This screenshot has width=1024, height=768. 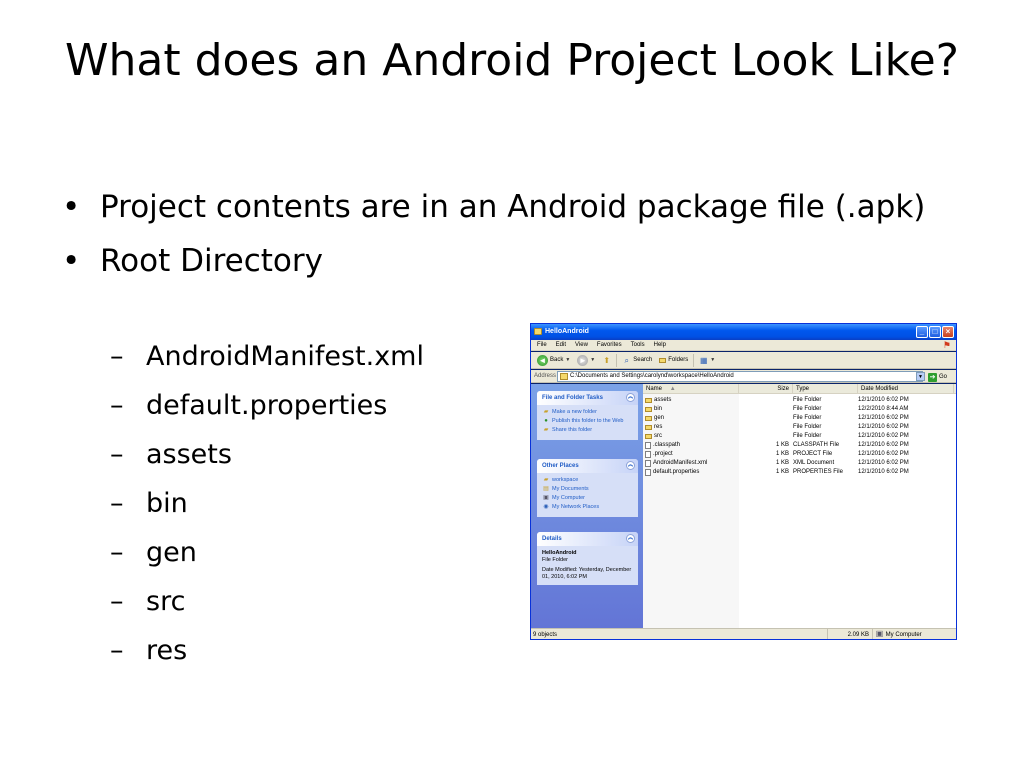 I want to click on back-button: ◄ Back ▼, so click(x=553, y=360).